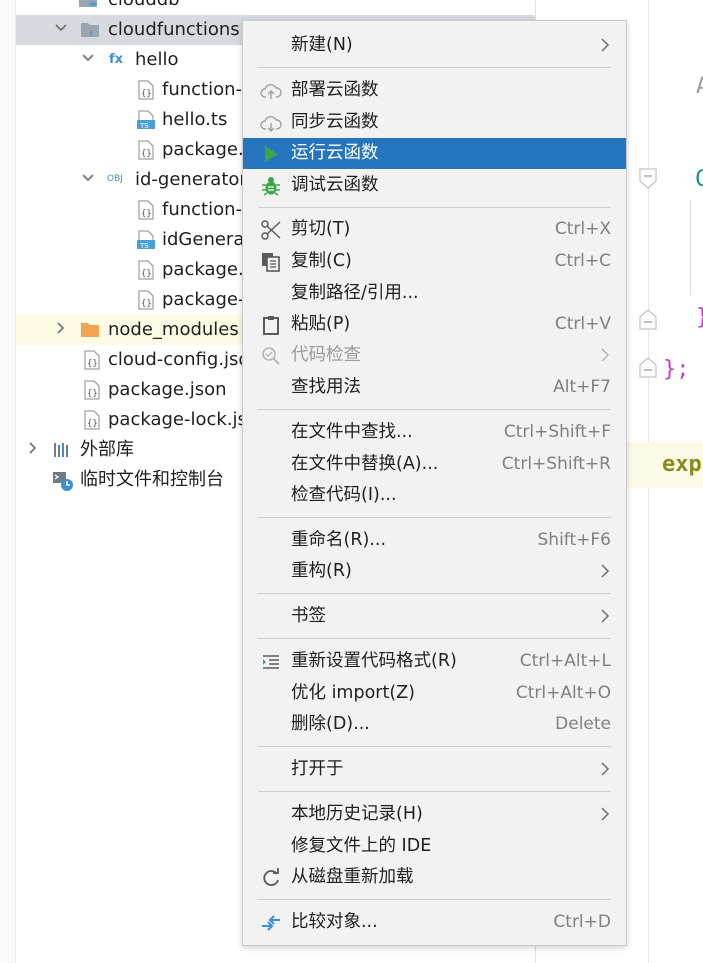  Describe the element at coordinates (434, 122) in the screenshot. I see `menu-item-sync-function: 同步云函数` at that location.